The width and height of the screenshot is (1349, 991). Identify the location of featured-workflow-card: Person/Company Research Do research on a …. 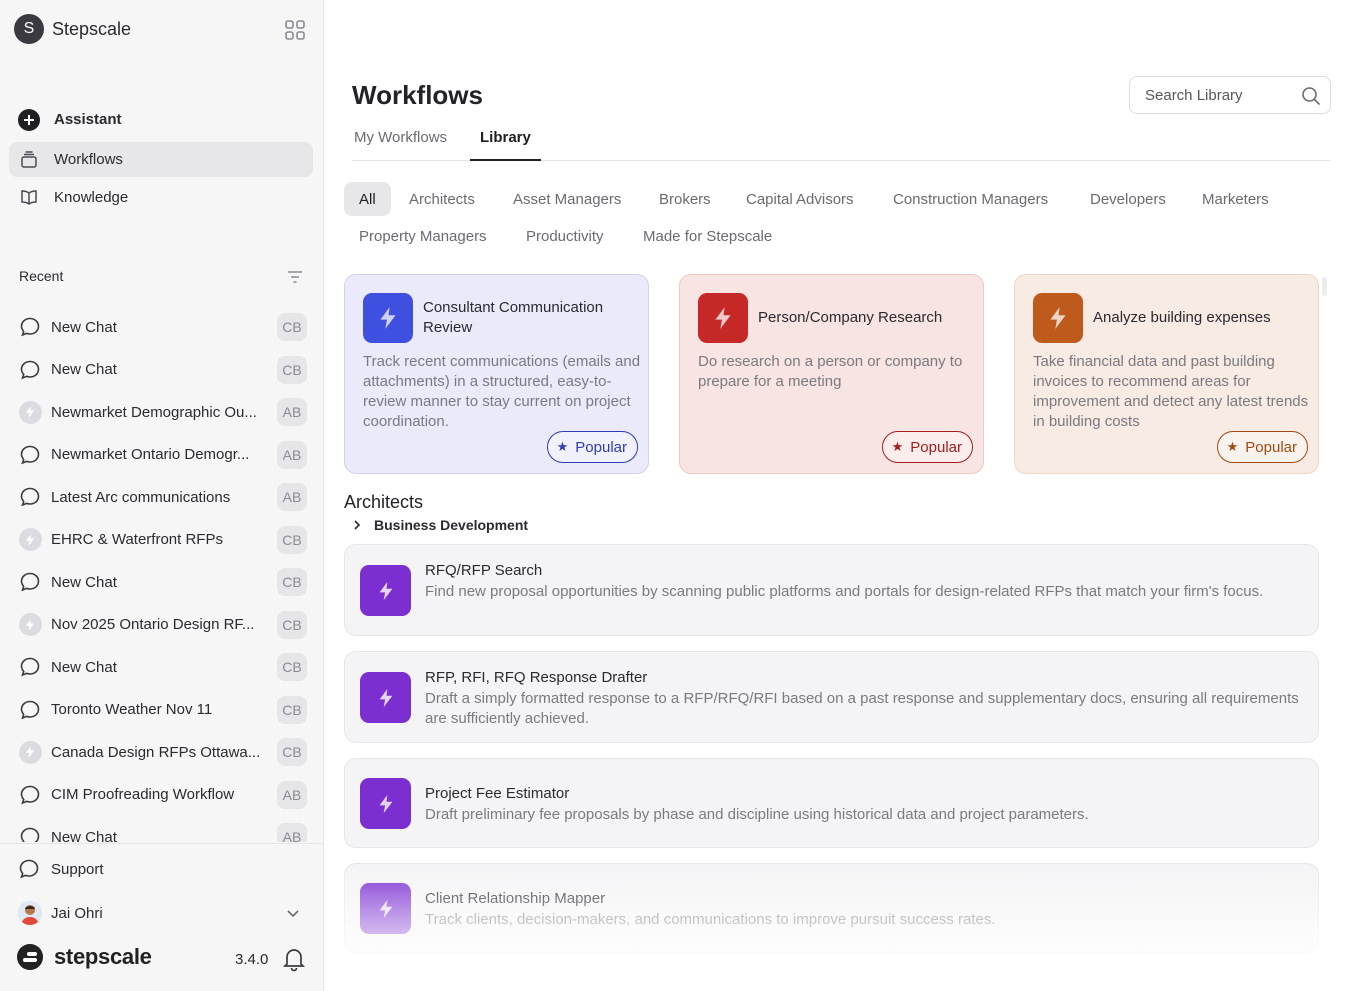
(831, 374).